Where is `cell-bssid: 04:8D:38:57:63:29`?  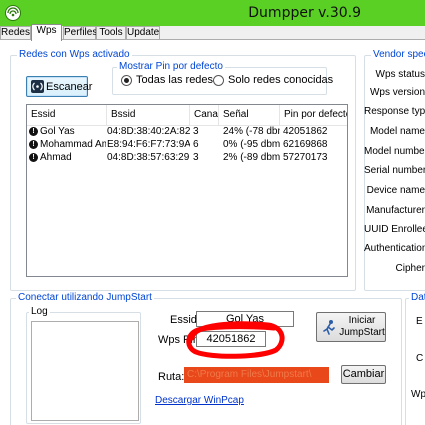 cell-bssid: 04:8D:38:57:63:29 is located at coordinates (148, 157).